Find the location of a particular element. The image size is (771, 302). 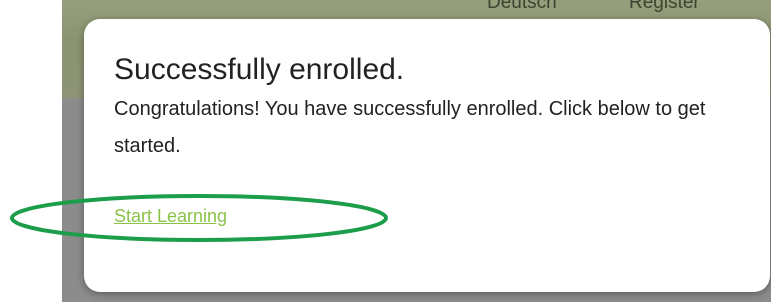

register-link: Register is located at coordinates (664, 7).